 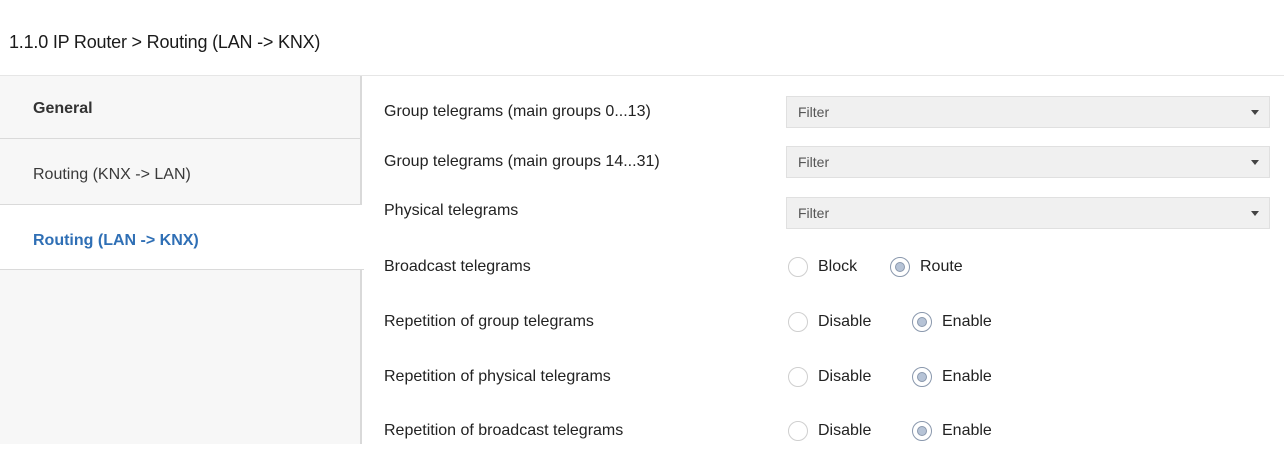 What do you see at coordinates (838, 266) in the screenshot?
I see `radio-label: Block` at bounding box center [838, 266].